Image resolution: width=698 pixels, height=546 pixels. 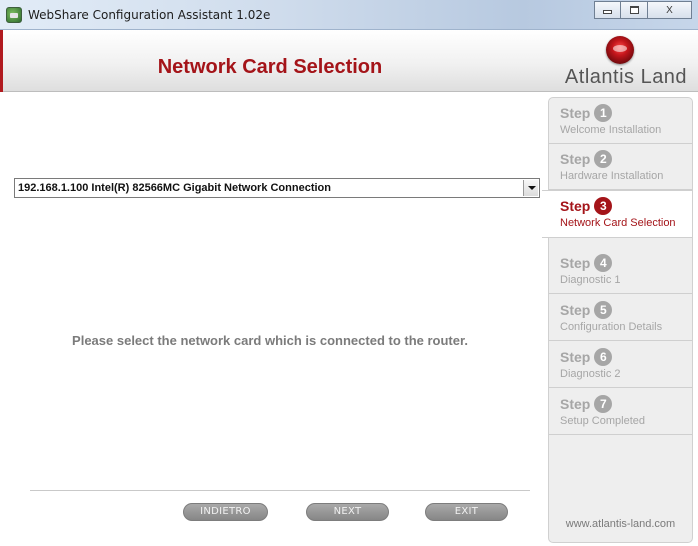 I want to click on website-link: www.atlantis-land.com, so click(x=620, y=524).